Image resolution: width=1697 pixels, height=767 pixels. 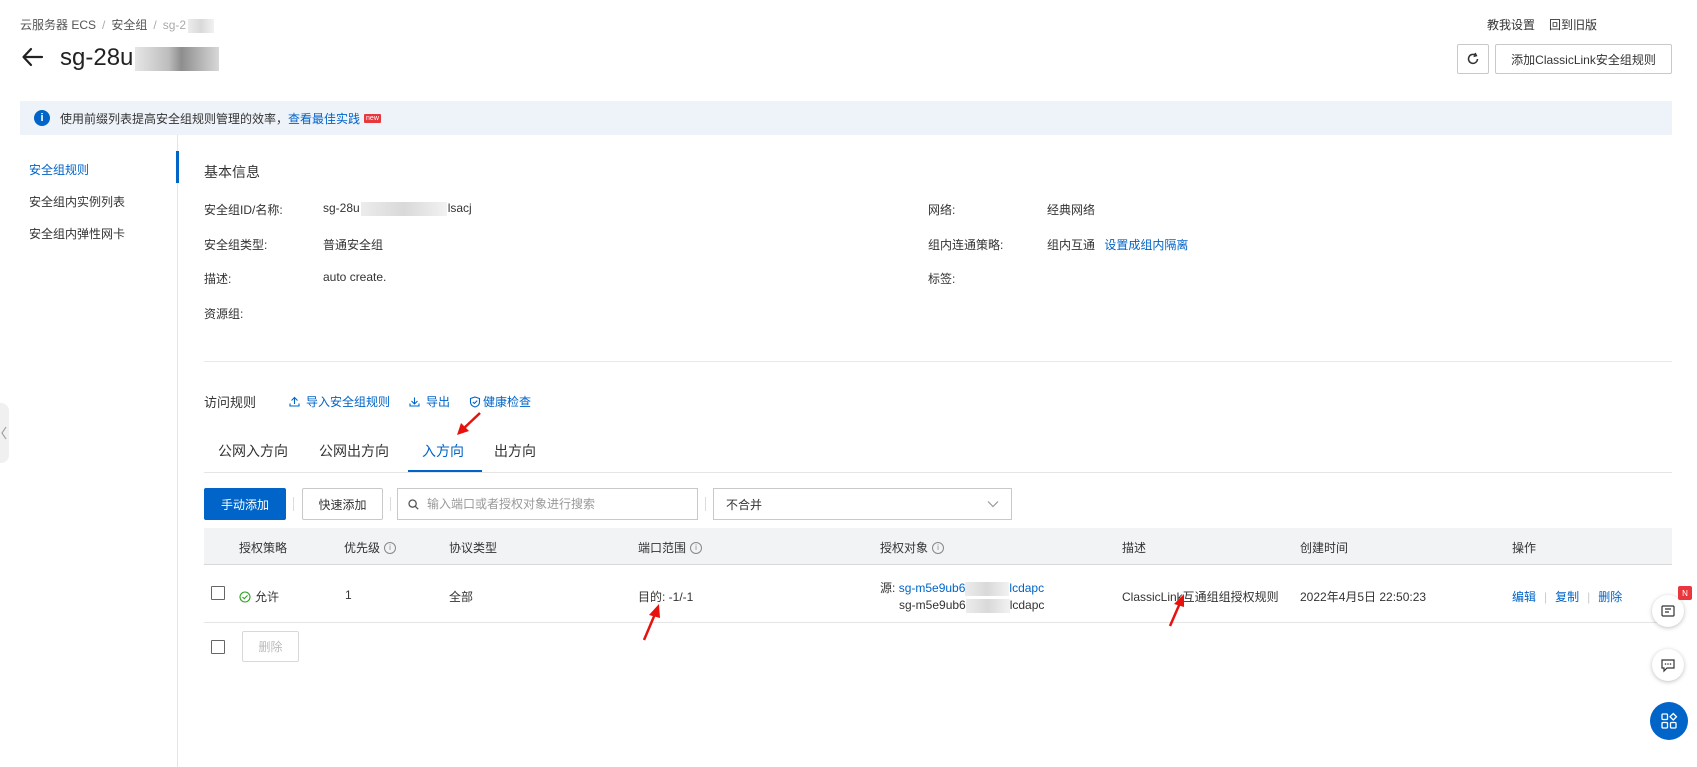 What do you see at coordinates (1610, 597) in the screenshot?
I see `delete-link: 删除` at bounding box center [1610, 597].